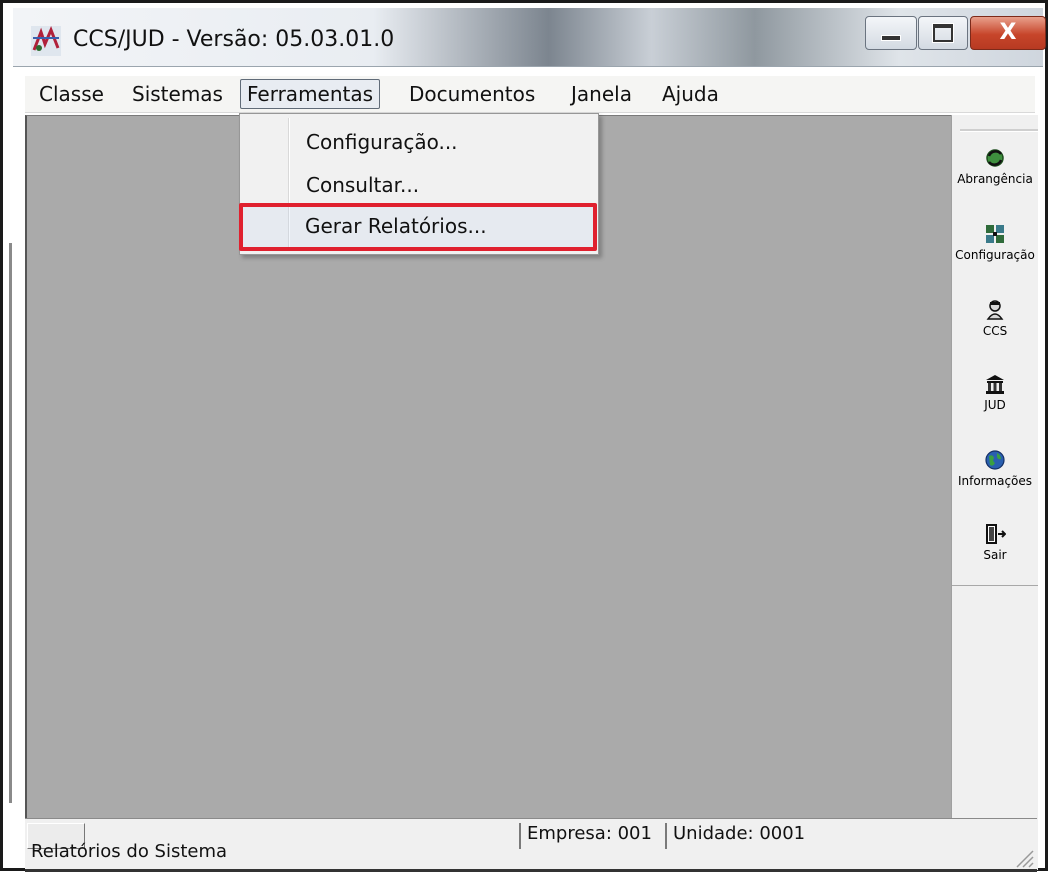  I want to click on toolbar-informacoes-label: Informações, so click(995, 481).